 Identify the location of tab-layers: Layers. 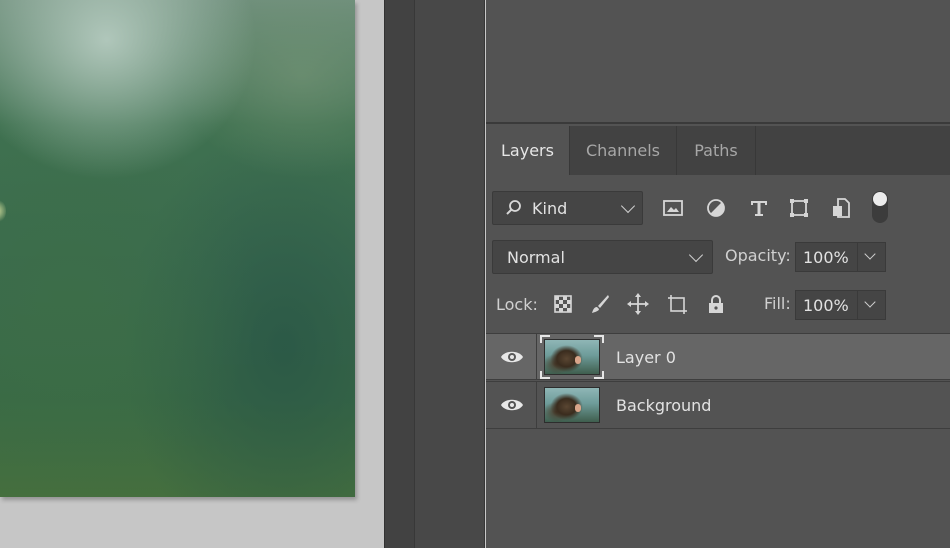
(528, 150).